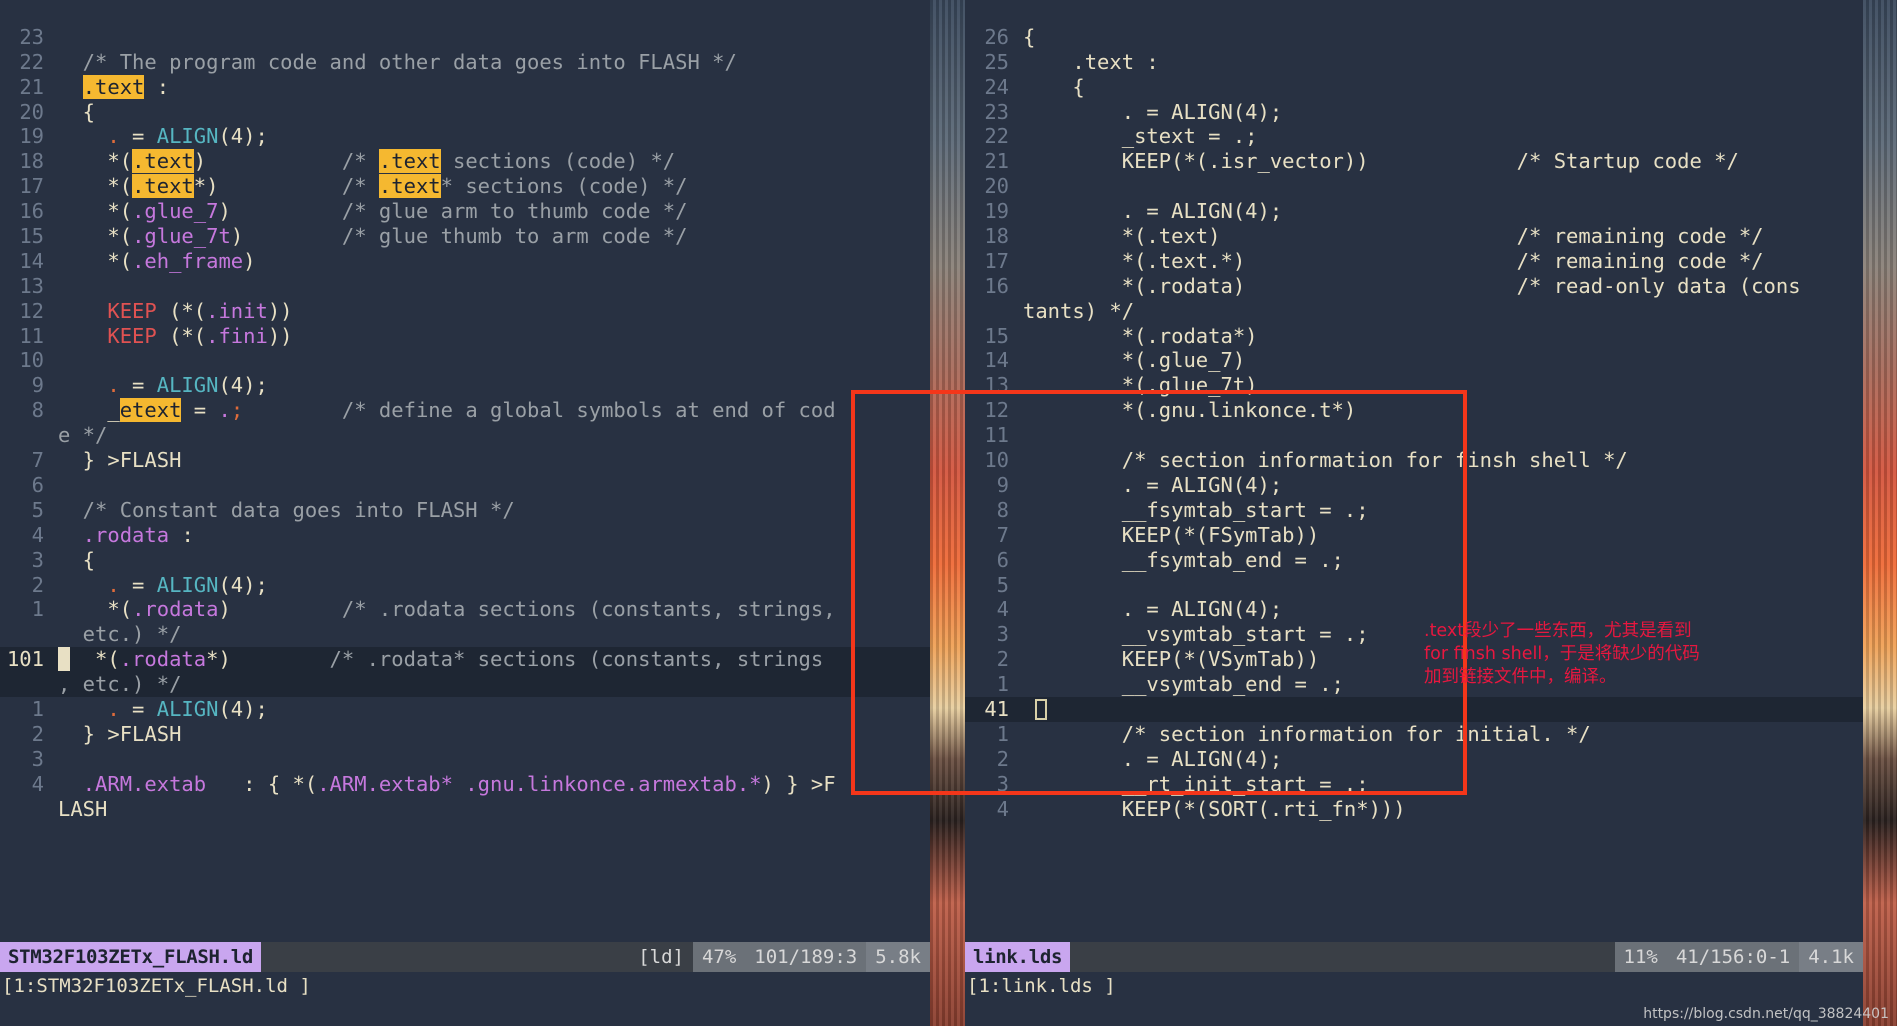  Describe the element at coordinates (898, 957) in the screenshot. I see `file-size: 5.8k` at that location.